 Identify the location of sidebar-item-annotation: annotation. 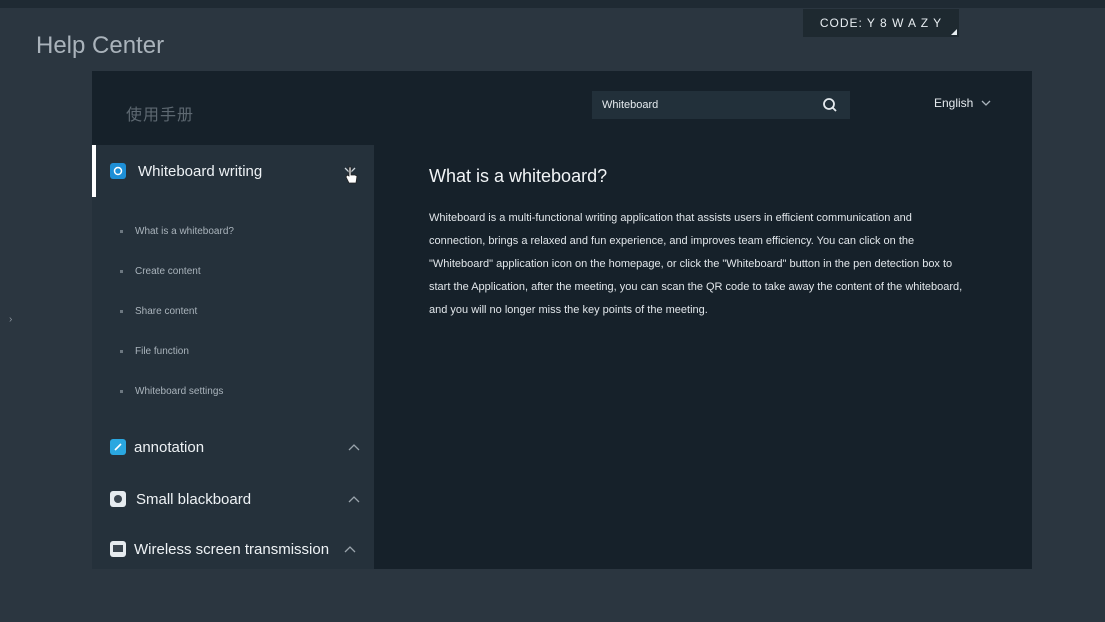
(233, 447).